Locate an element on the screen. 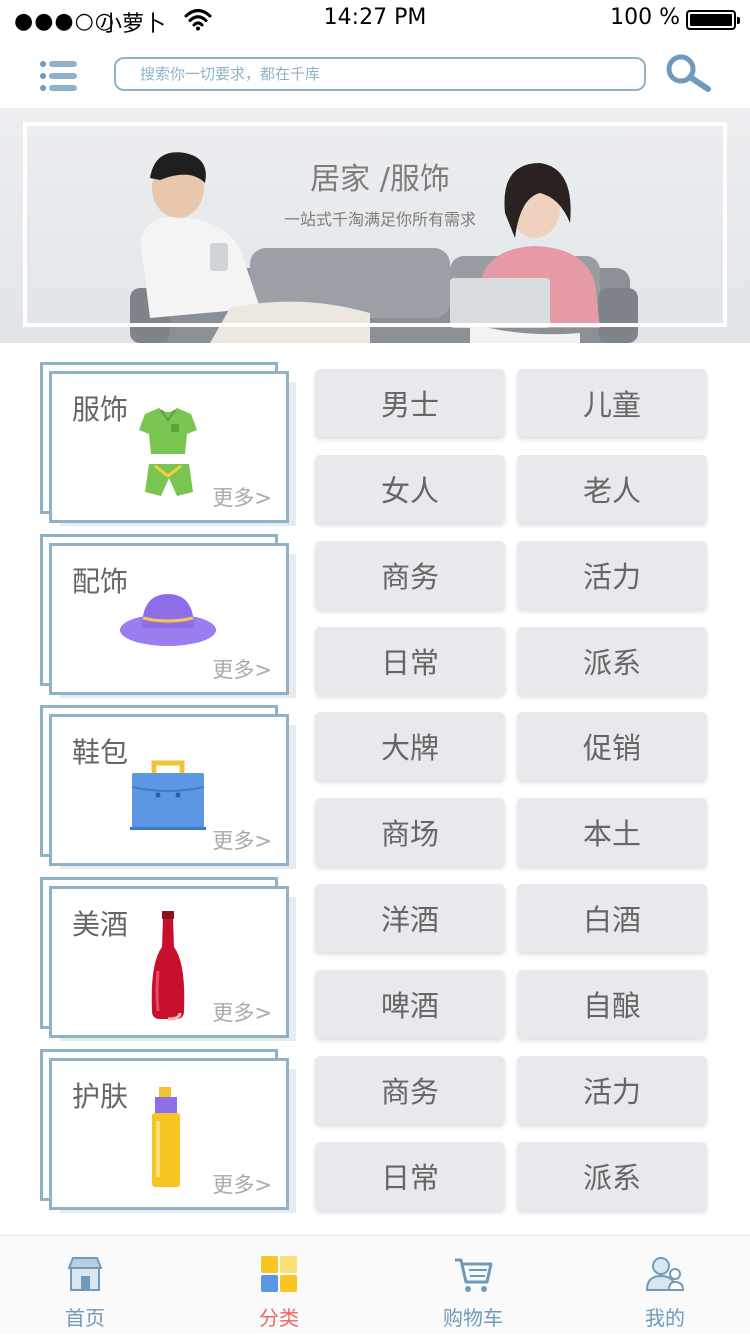 Image resolution: width=750 pixels, height=1335 pixels. tag-chip: 商场 is located at coordinates (410, 832).